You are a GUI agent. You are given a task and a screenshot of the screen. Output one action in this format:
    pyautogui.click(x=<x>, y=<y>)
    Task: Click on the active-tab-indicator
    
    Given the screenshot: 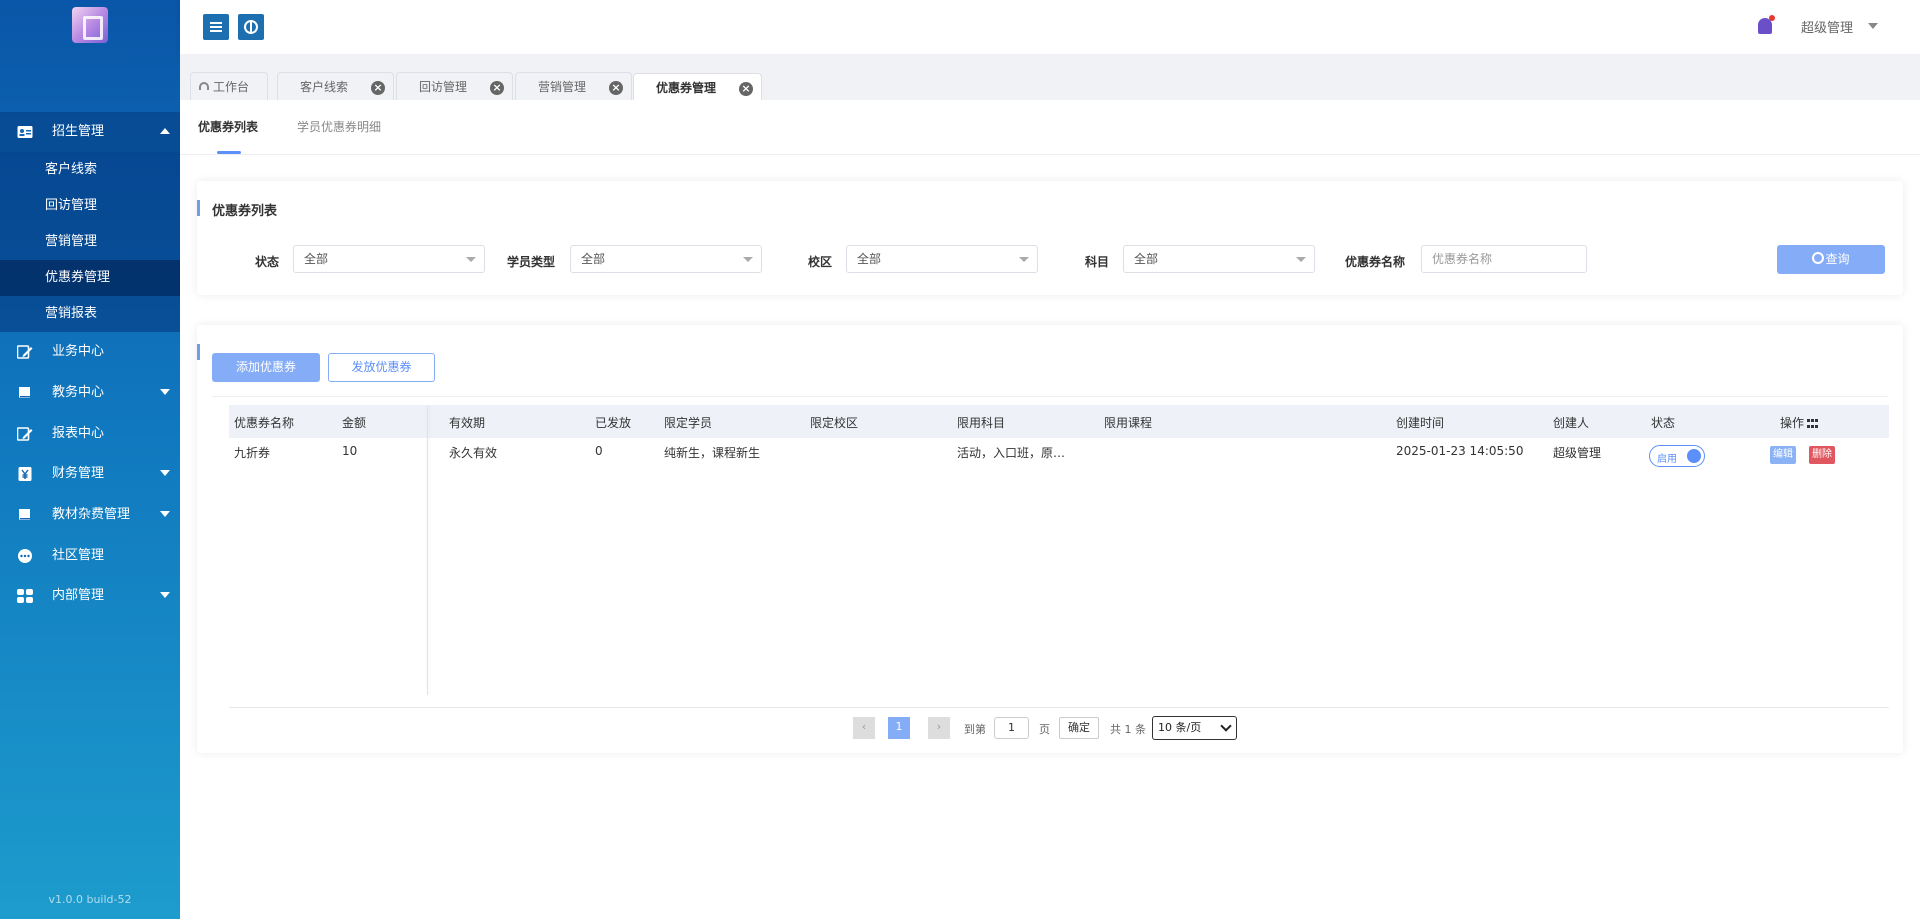 What is the action you would take?
    pyautogui.click(x=229, y=152)
    